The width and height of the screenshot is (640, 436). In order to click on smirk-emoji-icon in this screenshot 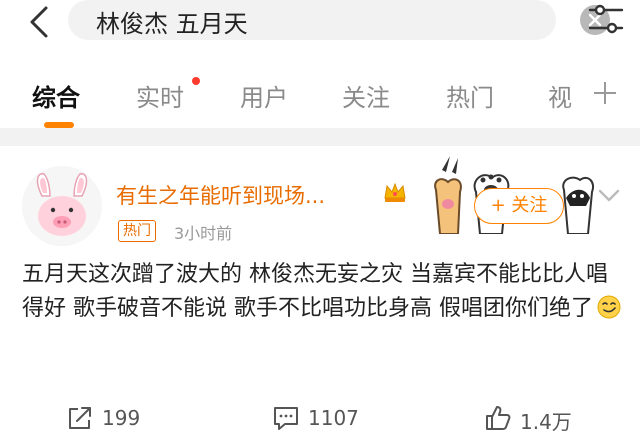, I will do `click(609, 307)`.